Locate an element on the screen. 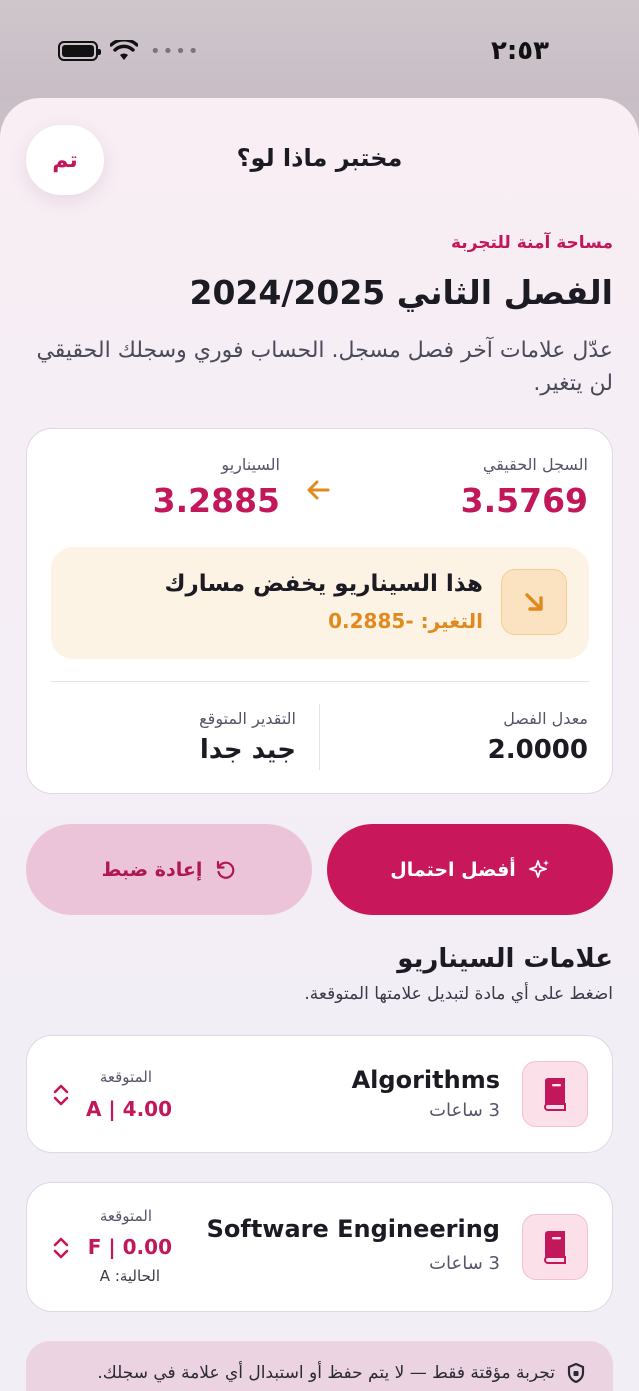 The image size is (639, 1391). signal-icon: •••• is located at coordinates (175, 51).